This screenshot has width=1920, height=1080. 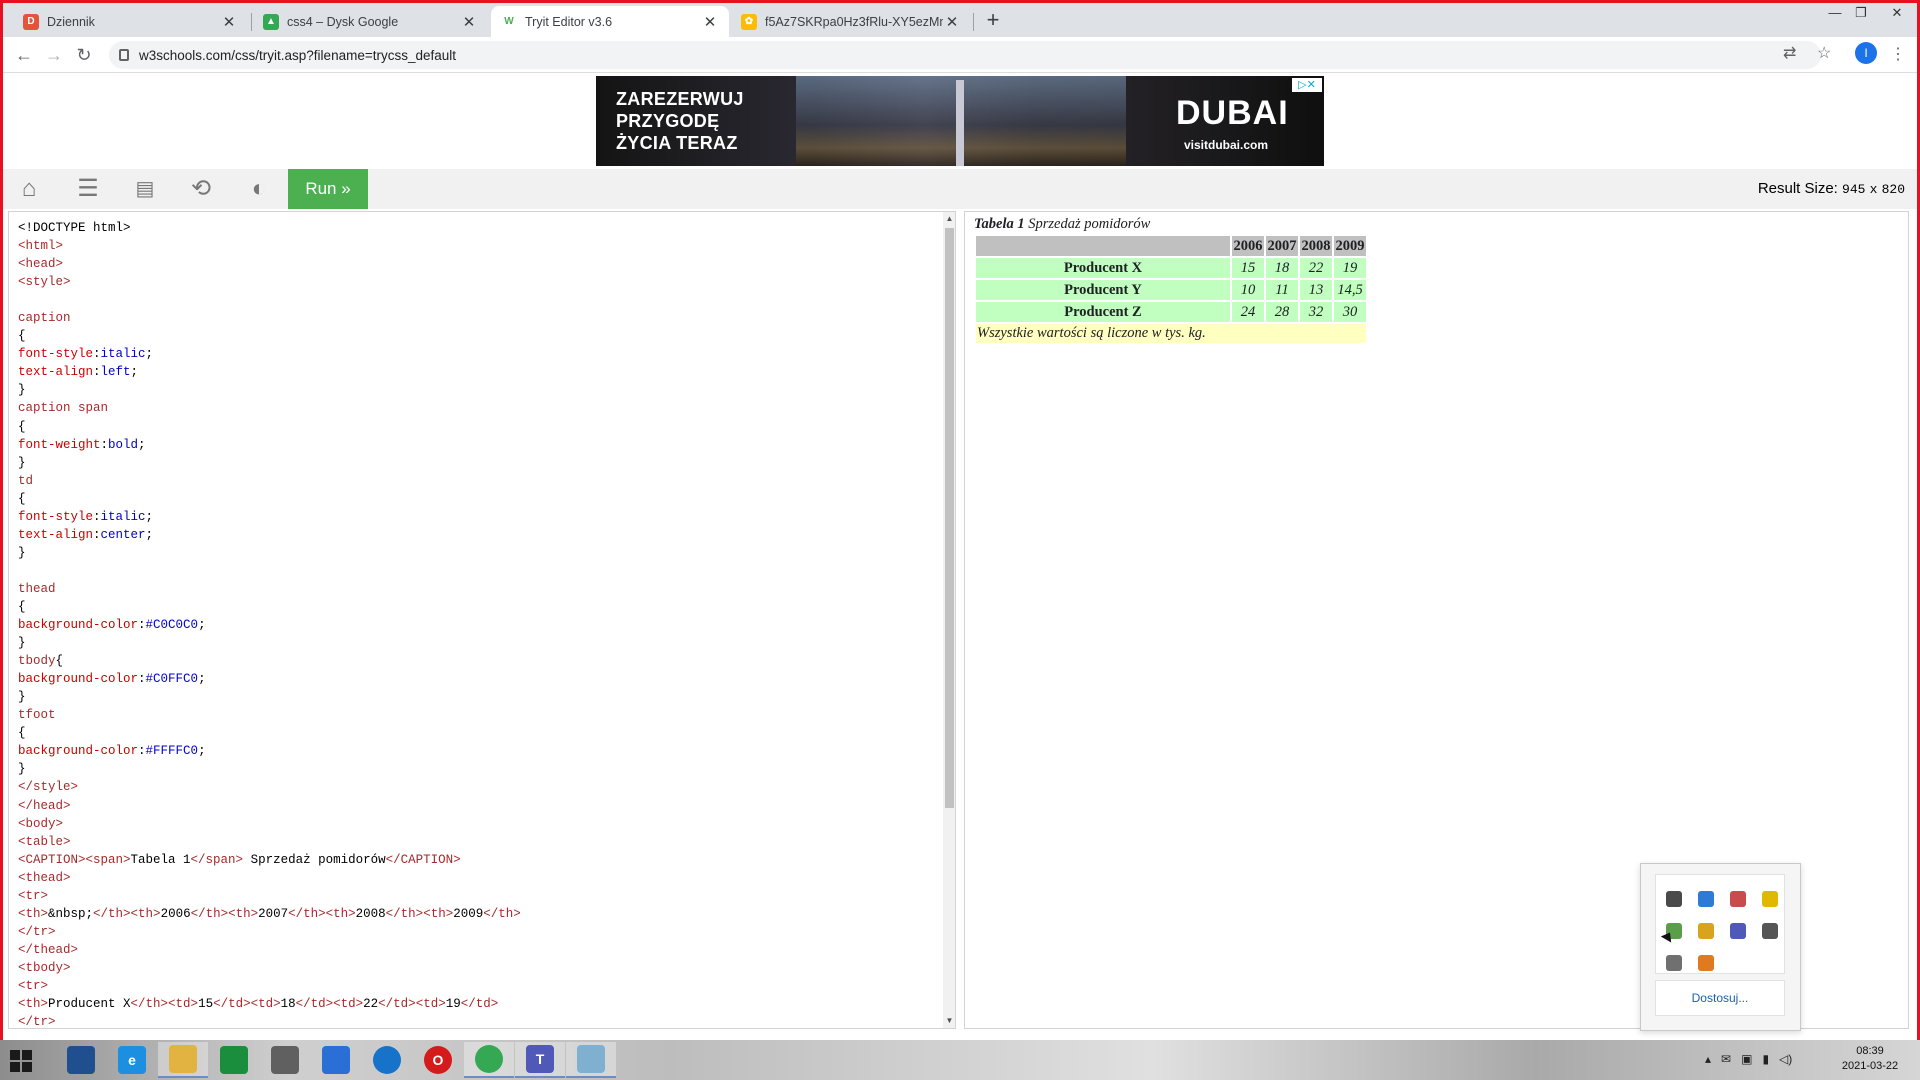 What do you see at coordinates (44, 282) in the screenshot?
I see `code-line: <style>` at bounding box center [44, 282].